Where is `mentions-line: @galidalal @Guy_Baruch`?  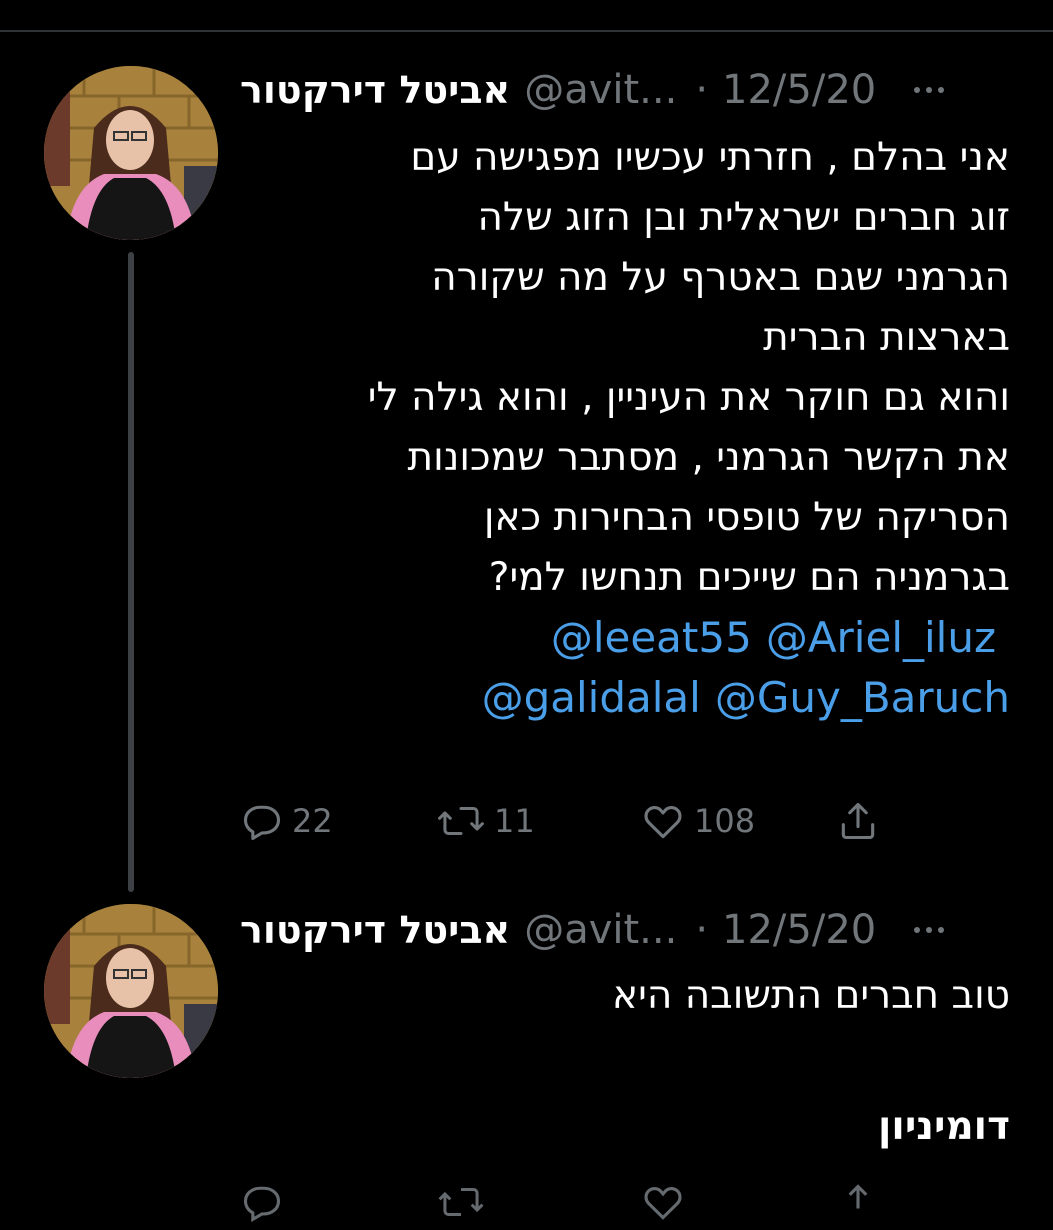 mentions-line: @galidalal @Guy_Baruch is located at coordinates (625, 698).